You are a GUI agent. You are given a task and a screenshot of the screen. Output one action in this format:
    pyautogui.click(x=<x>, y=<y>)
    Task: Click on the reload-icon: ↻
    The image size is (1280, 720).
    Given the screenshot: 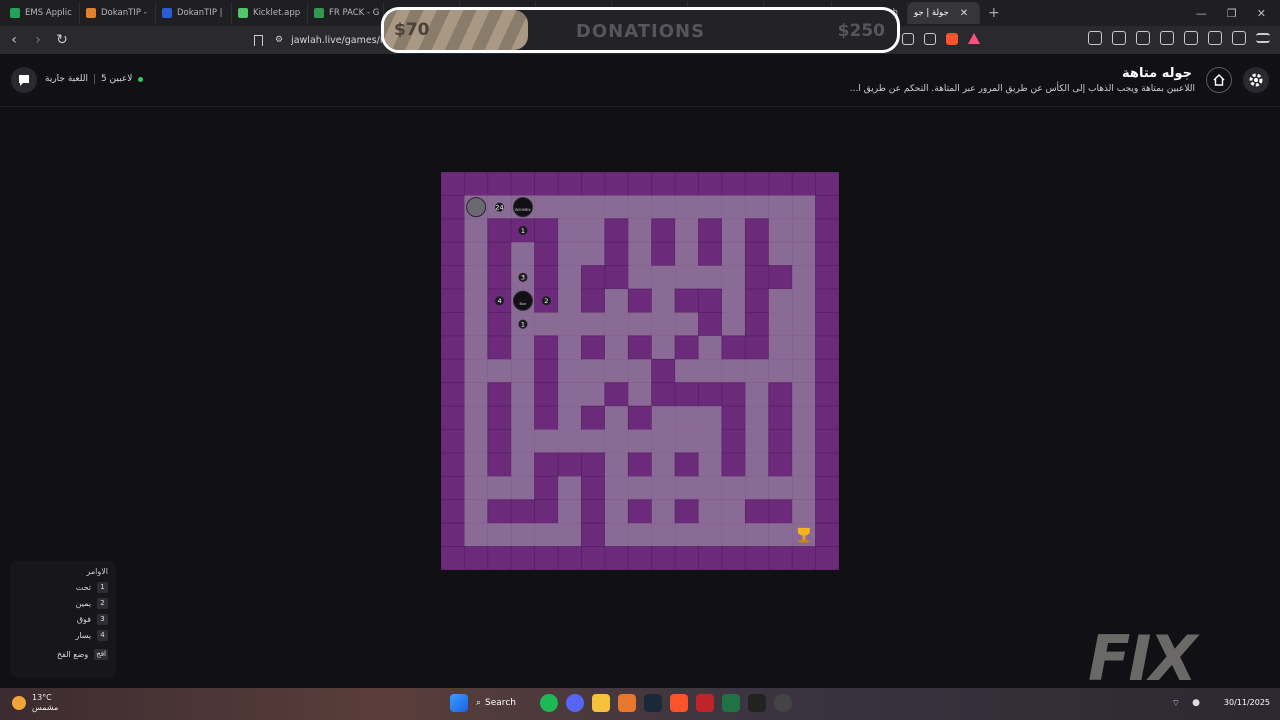 What is the action you would take?
    pyautogui.click(x=62, y=40)
    